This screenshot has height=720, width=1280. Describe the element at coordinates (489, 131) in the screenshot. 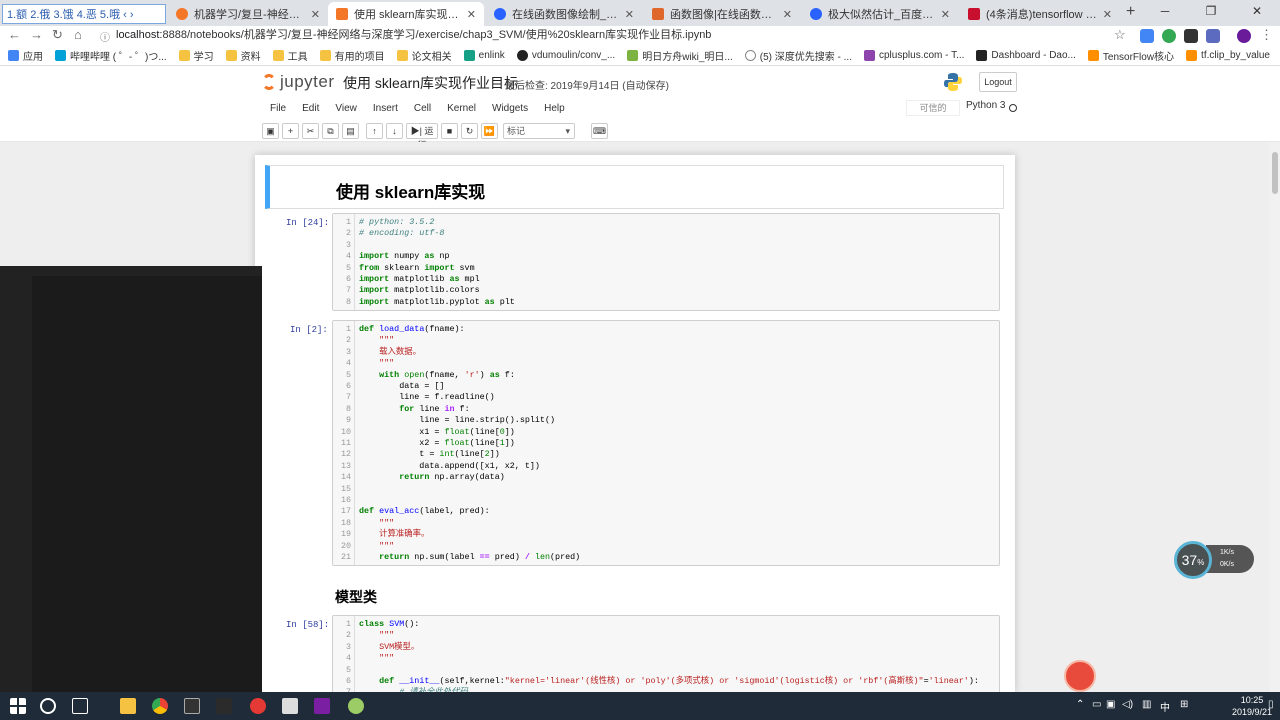

I see `restart-run-all-icon: ⏩` at that location.